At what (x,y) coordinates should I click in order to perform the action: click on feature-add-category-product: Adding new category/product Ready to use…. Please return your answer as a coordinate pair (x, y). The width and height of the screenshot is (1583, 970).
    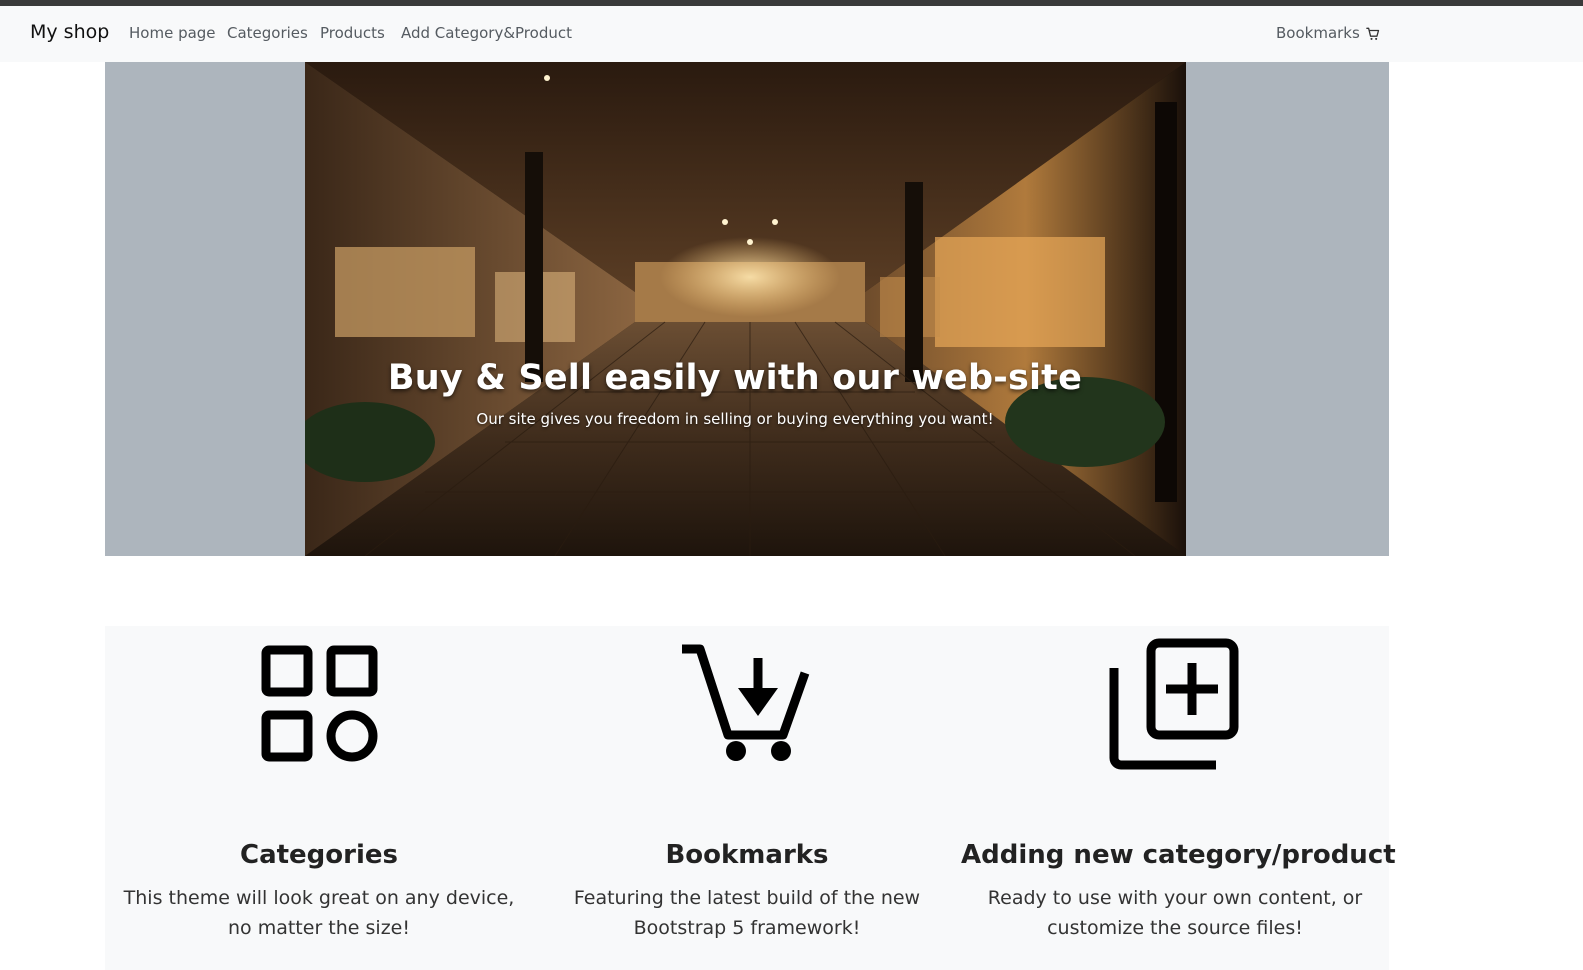
    Looking at the image, I should click on (1178, 798).